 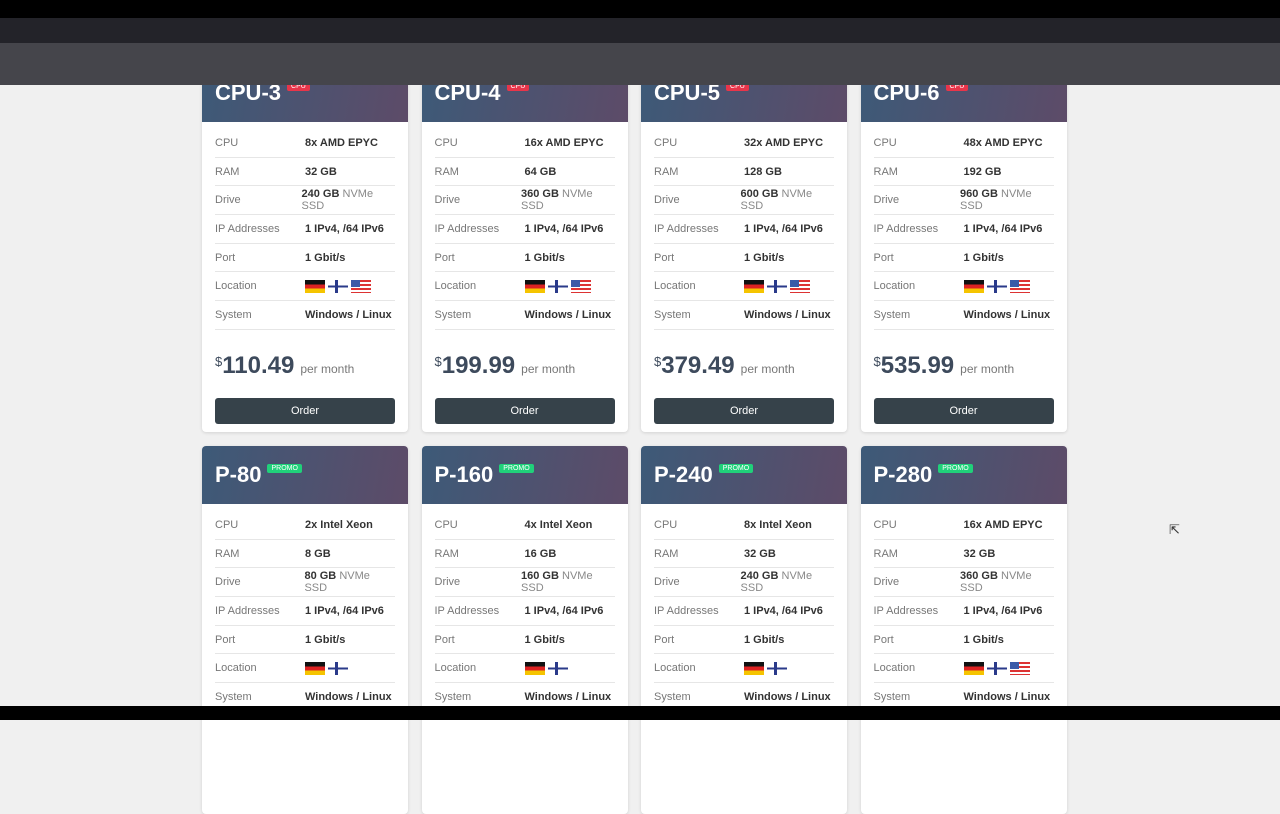 What do you see at coordinates (964, 366) in the screenshot?
I see `plan-price: $535.99 per month` at bounding box center [964, 366].